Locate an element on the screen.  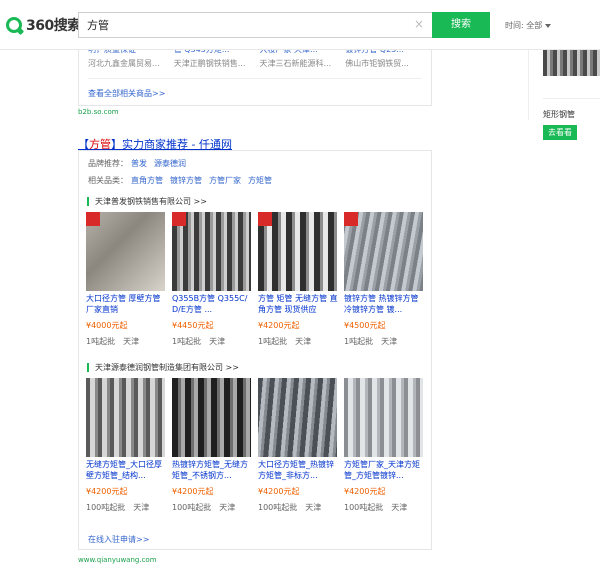
brand-label: 品牌推荐： is located at coordinates (108, 163).